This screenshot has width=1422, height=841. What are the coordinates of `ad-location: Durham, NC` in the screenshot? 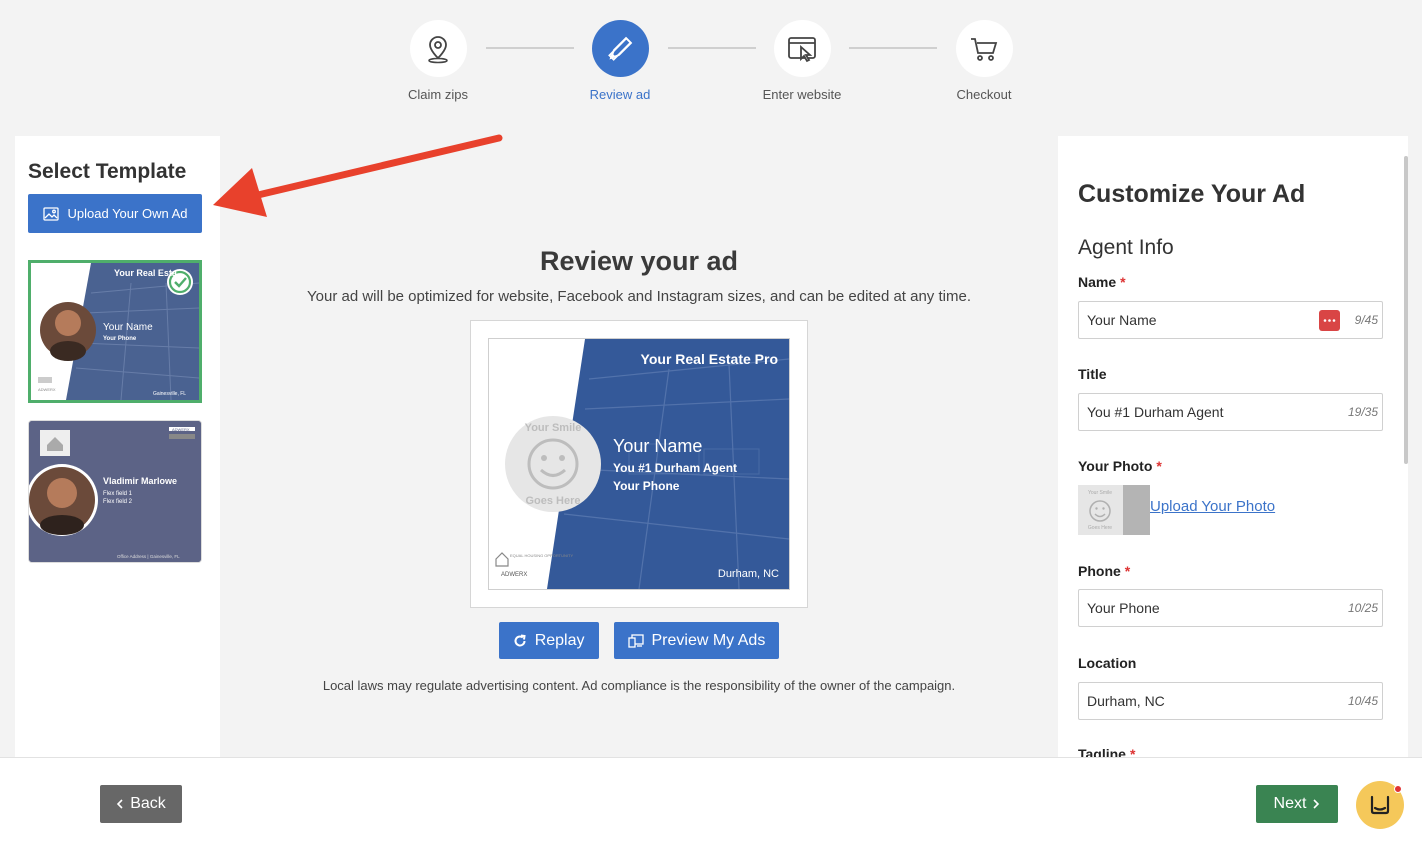 It's located at (748, 574).